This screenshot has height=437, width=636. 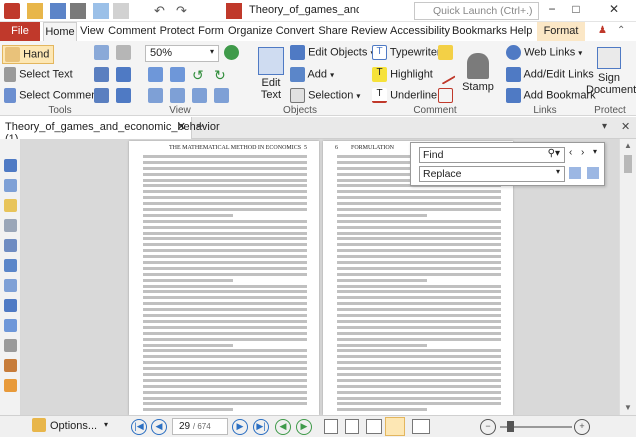 What do you see at coordinates (211, 31) in the screenshot?
I see `tab-form: Form` at bounding box center [211, 31].